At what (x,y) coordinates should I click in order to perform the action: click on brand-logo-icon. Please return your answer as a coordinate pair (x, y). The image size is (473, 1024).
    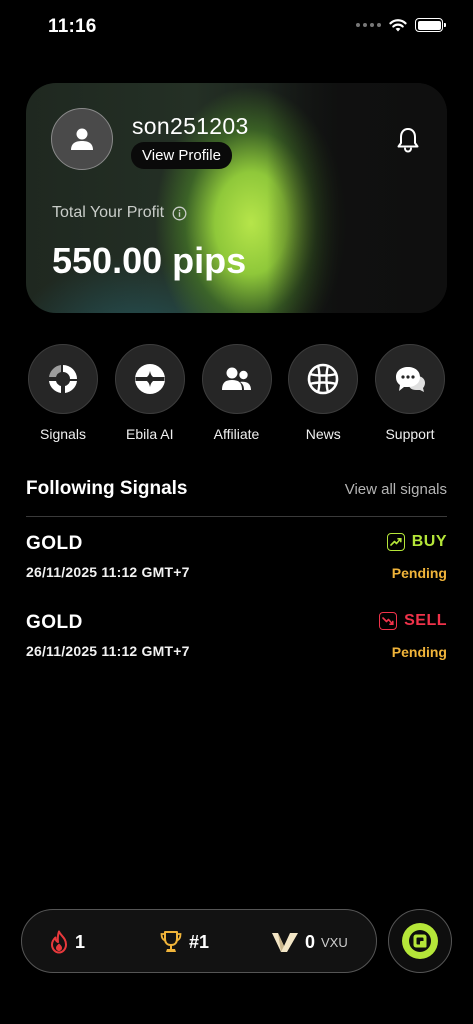
    Looking at the image, I should click on (420, 941).